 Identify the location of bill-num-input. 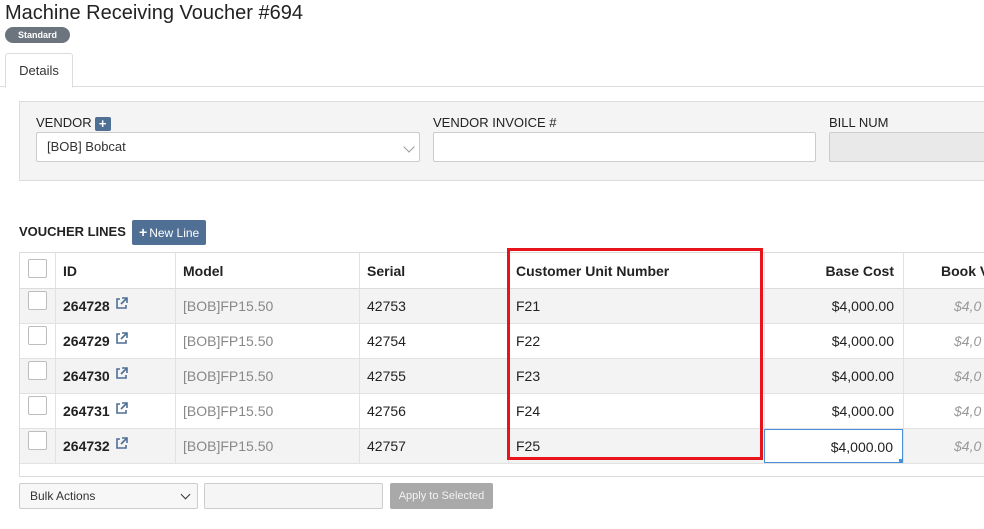
(906, 147).